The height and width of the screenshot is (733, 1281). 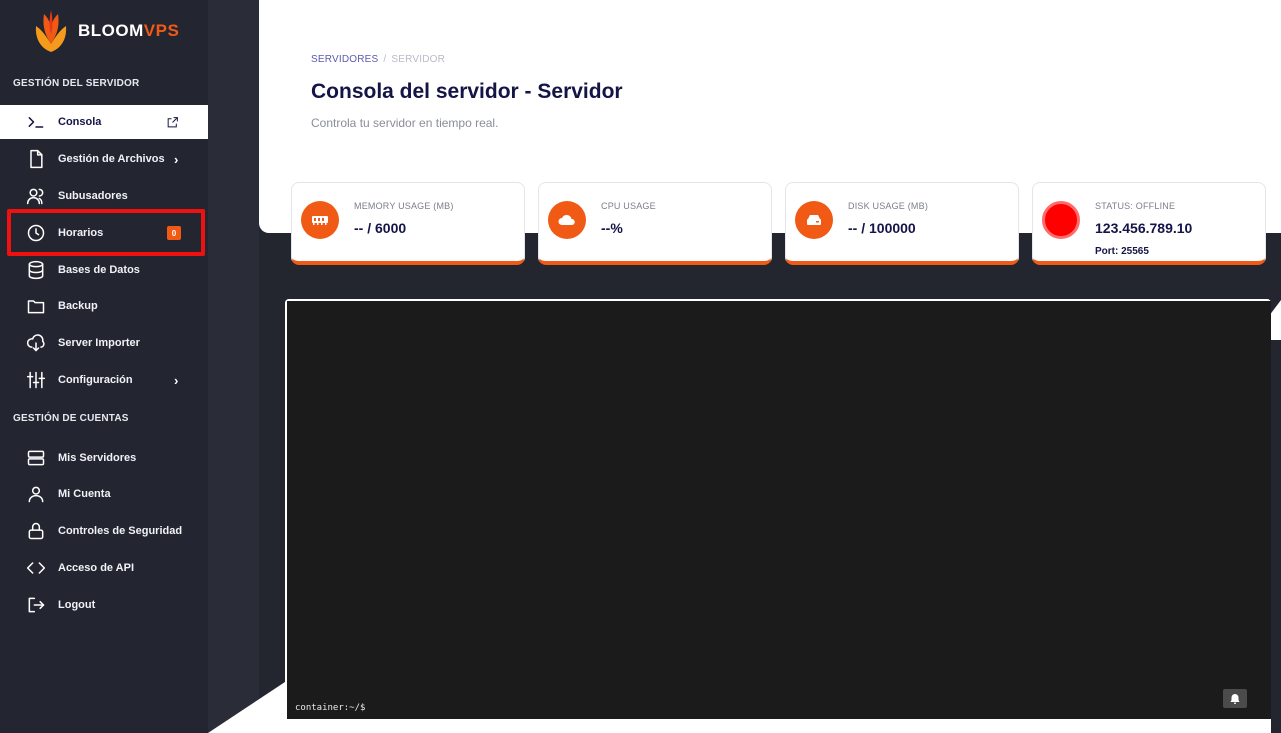 I want to click on sidebar-item-acceso-api: Acceso de API, so click(x=104, y=568).